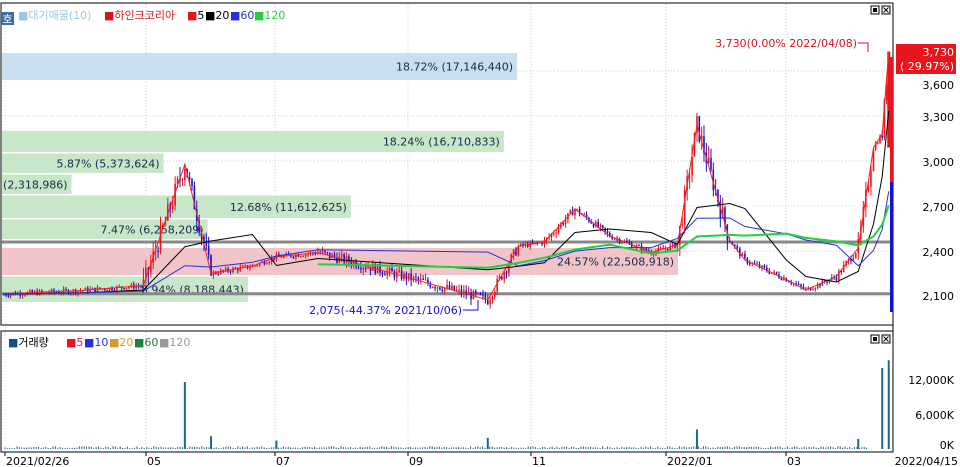 The height and width of the screenshot is (467, 960). What do you see at coordinates (195, 15) in the screenshot?
I see `legend-item-ma5: ■5` at bounding box center [195, 15].